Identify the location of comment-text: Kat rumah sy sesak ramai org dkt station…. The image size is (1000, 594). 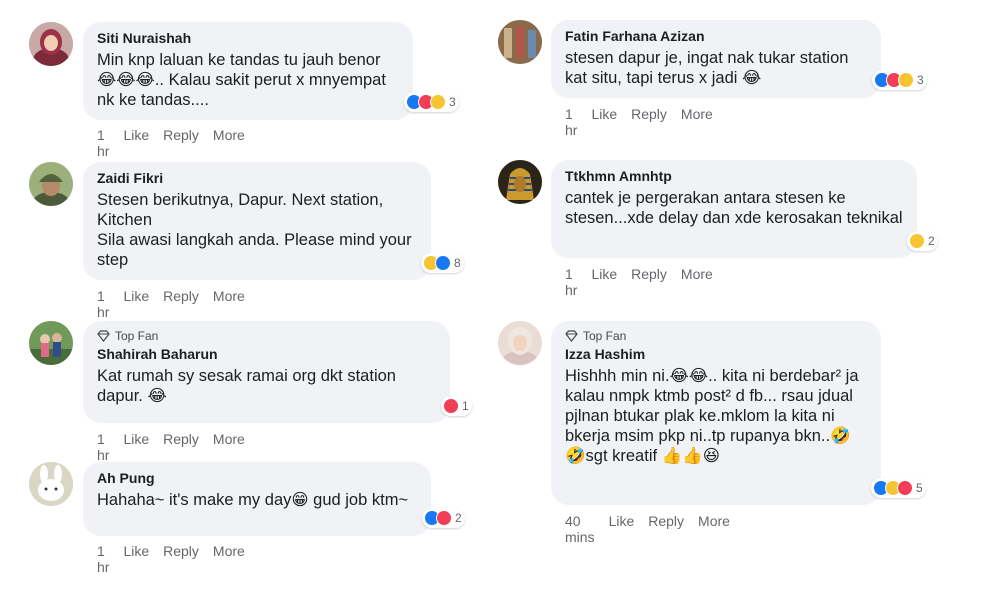
(246, 386).